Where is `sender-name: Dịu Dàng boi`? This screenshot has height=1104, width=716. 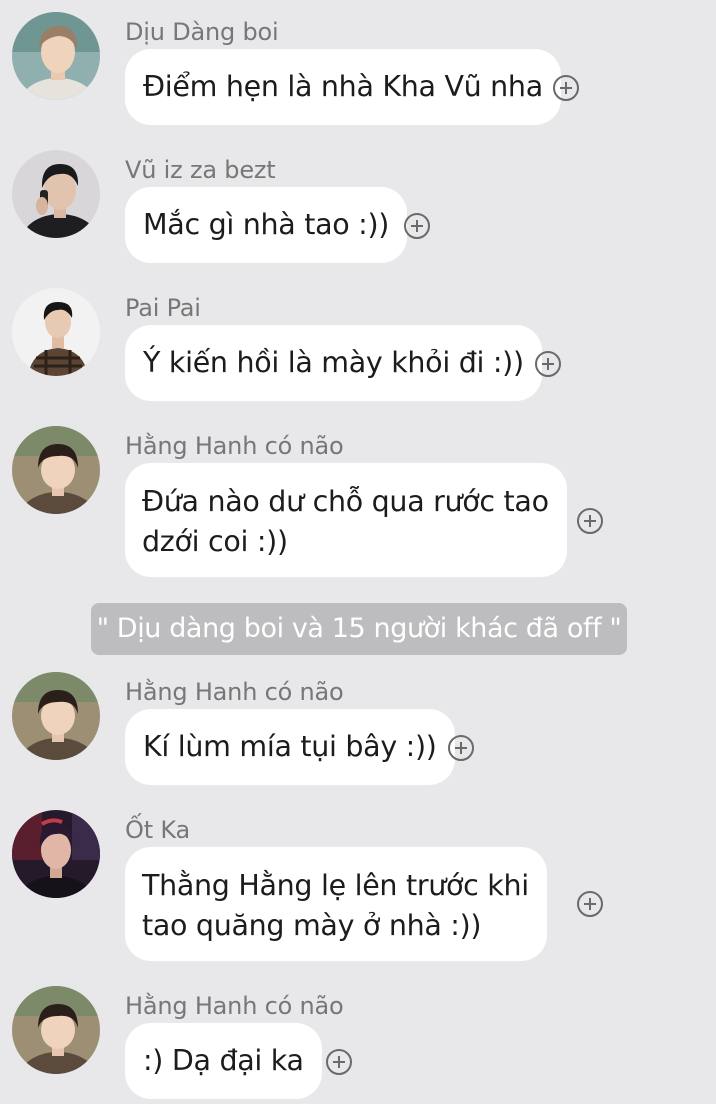
sender-name: Dịu Dàng boi is located at coordinates (202, 32).